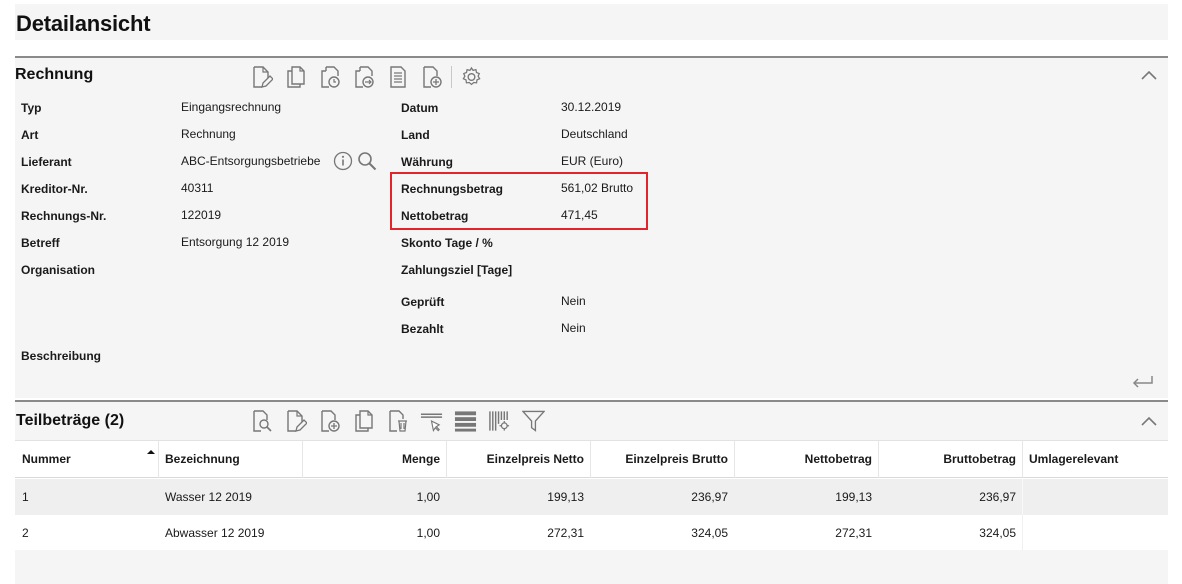 This screenshot has width=1182, height=584. What do you see at coordinates (363, 77) in the screenshot?
I see `document-forward-icon` at bounding box center [363, 77].